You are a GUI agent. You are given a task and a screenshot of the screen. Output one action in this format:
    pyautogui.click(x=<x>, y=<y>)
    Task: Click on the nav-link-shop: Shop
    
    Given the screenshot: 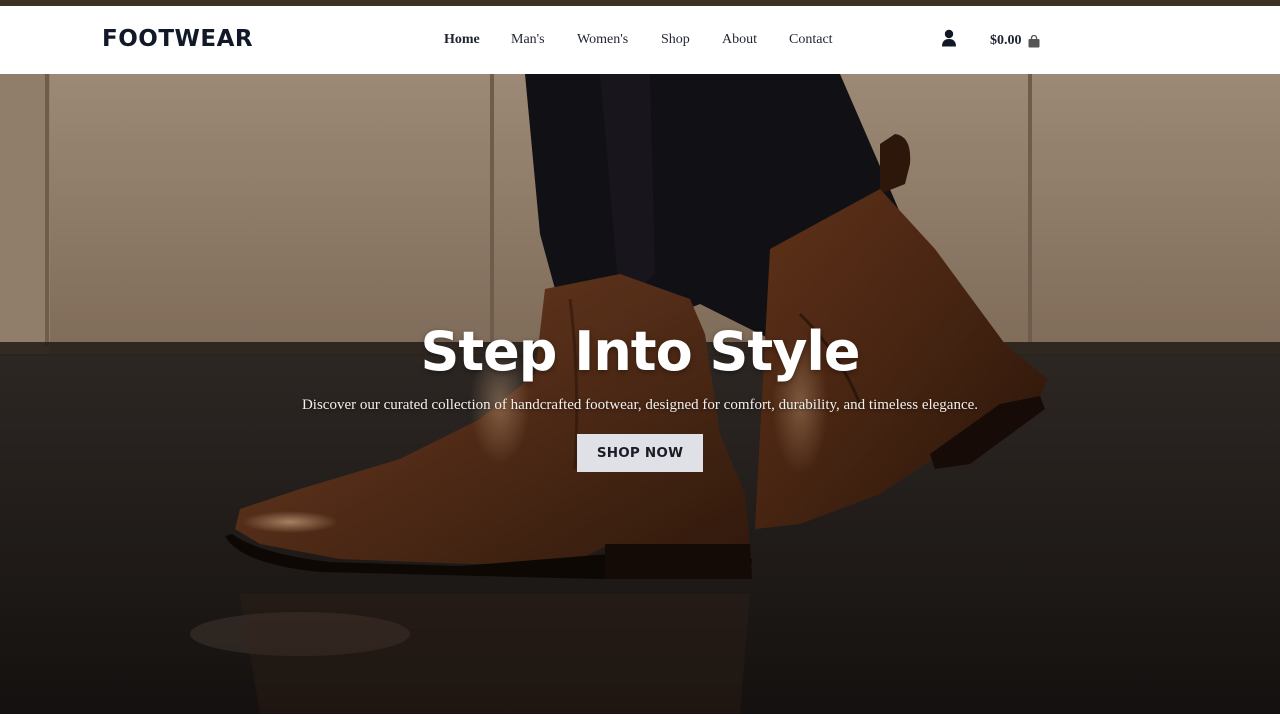 What is the action you would take?
    pyautogui.click(x=675, y=40)
    